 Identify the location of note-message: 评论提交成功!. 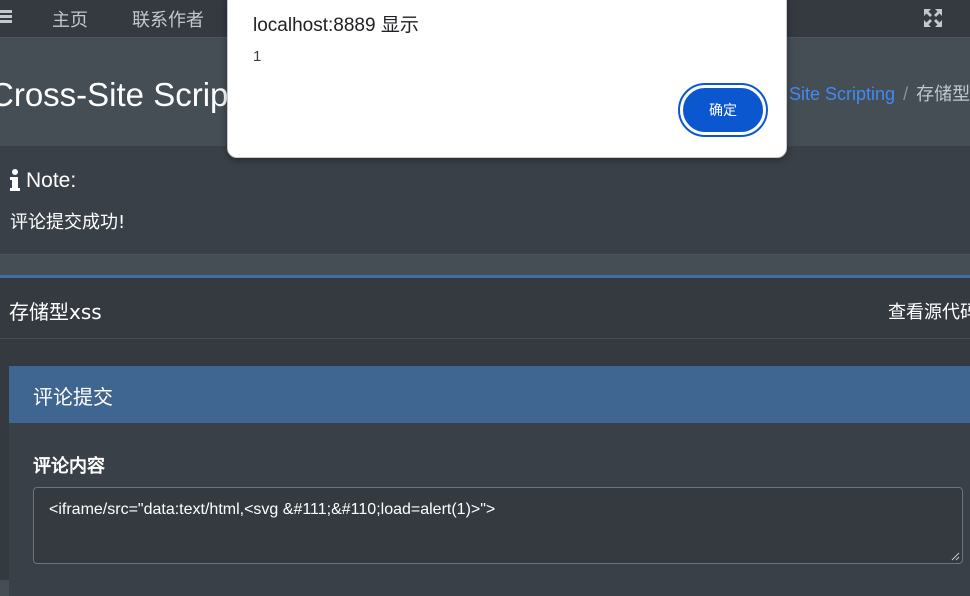
(68, 222).